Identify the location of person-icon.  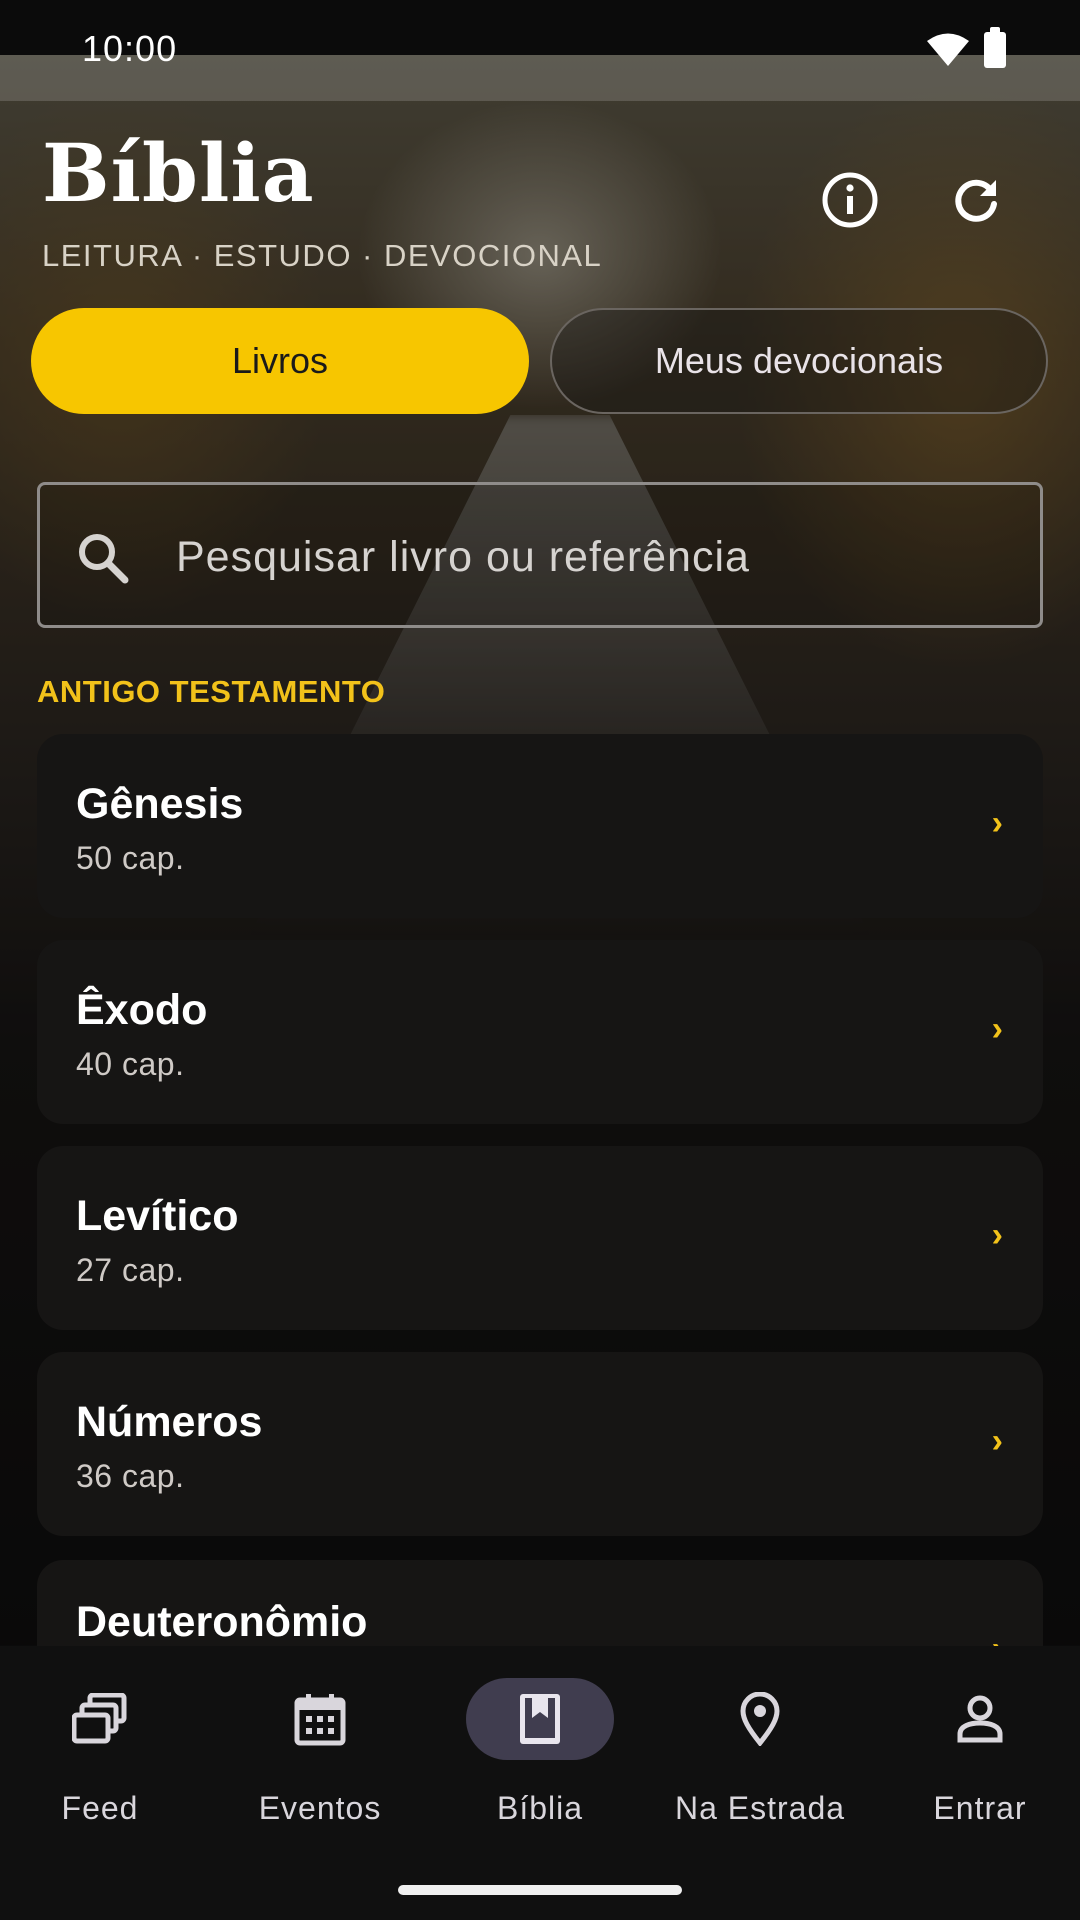
(980, 1719).